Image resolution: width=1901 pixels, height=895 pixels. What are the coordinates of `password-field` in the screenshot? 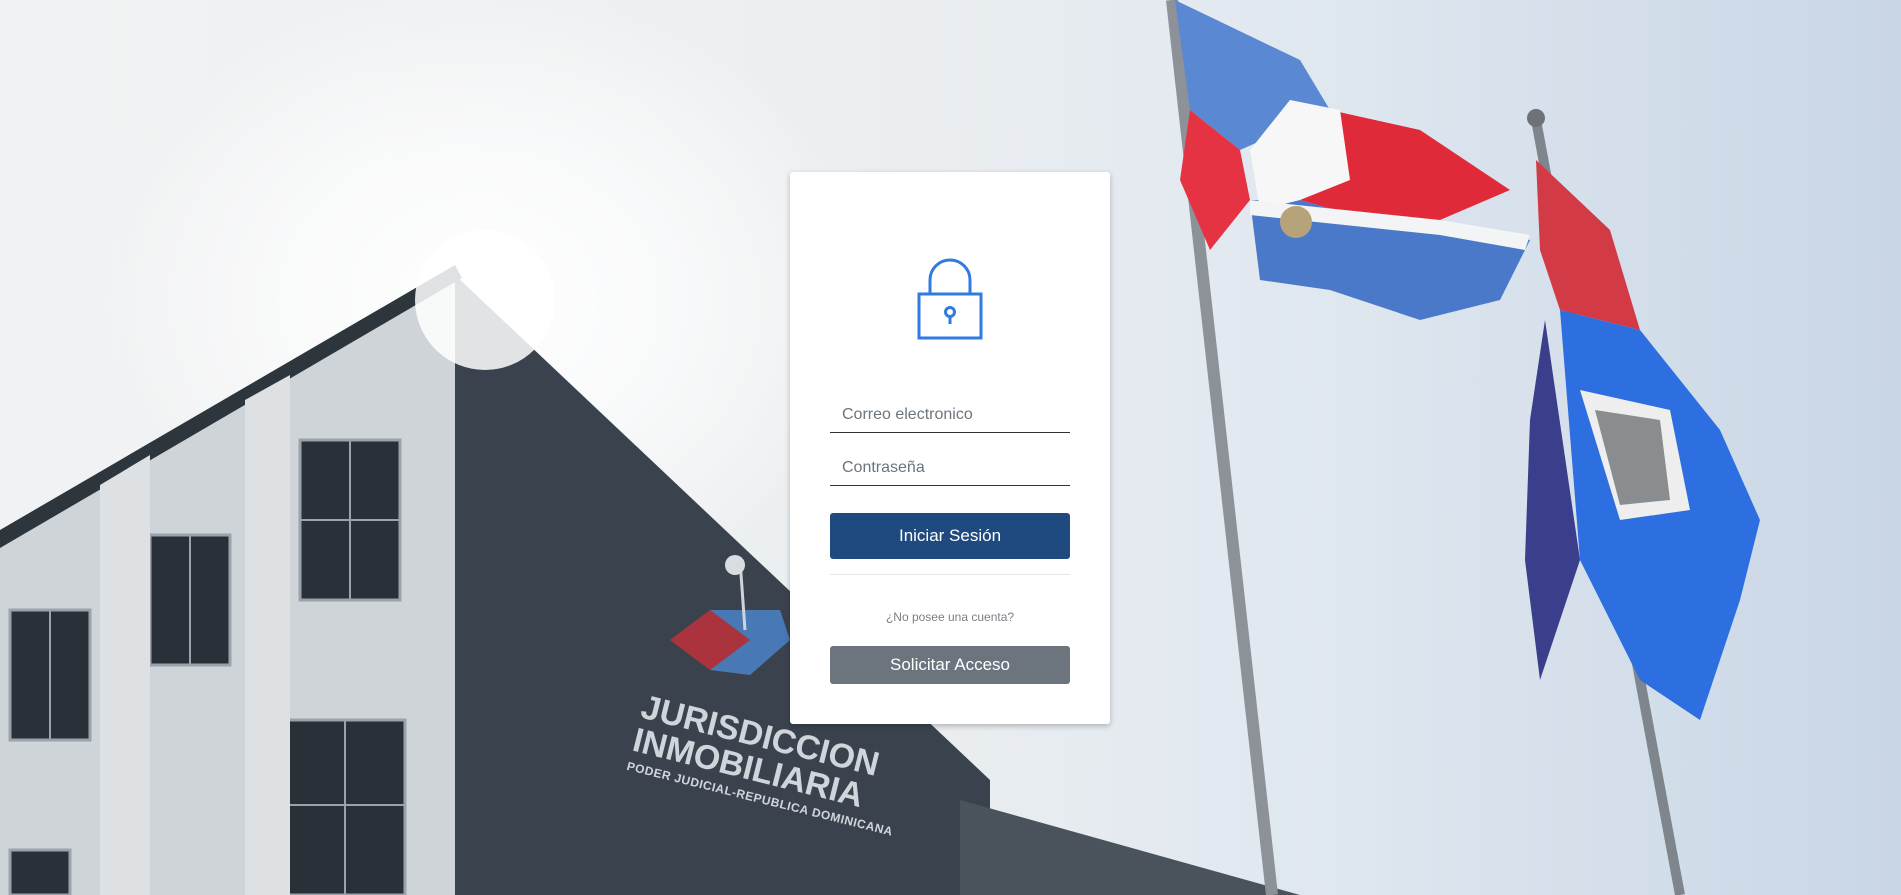 It's located at (950, 468).